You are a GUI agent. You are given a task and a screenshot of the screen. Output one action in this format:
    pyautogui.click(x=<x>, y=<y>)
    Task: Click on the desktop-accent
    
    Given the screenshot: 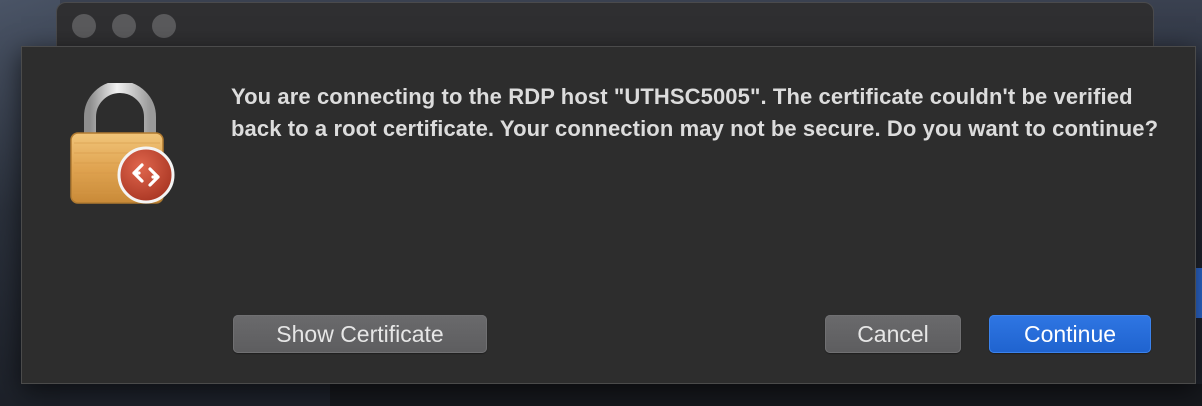 What is the action you would take?
    pyautogui.click(x=1199, y=293)
    